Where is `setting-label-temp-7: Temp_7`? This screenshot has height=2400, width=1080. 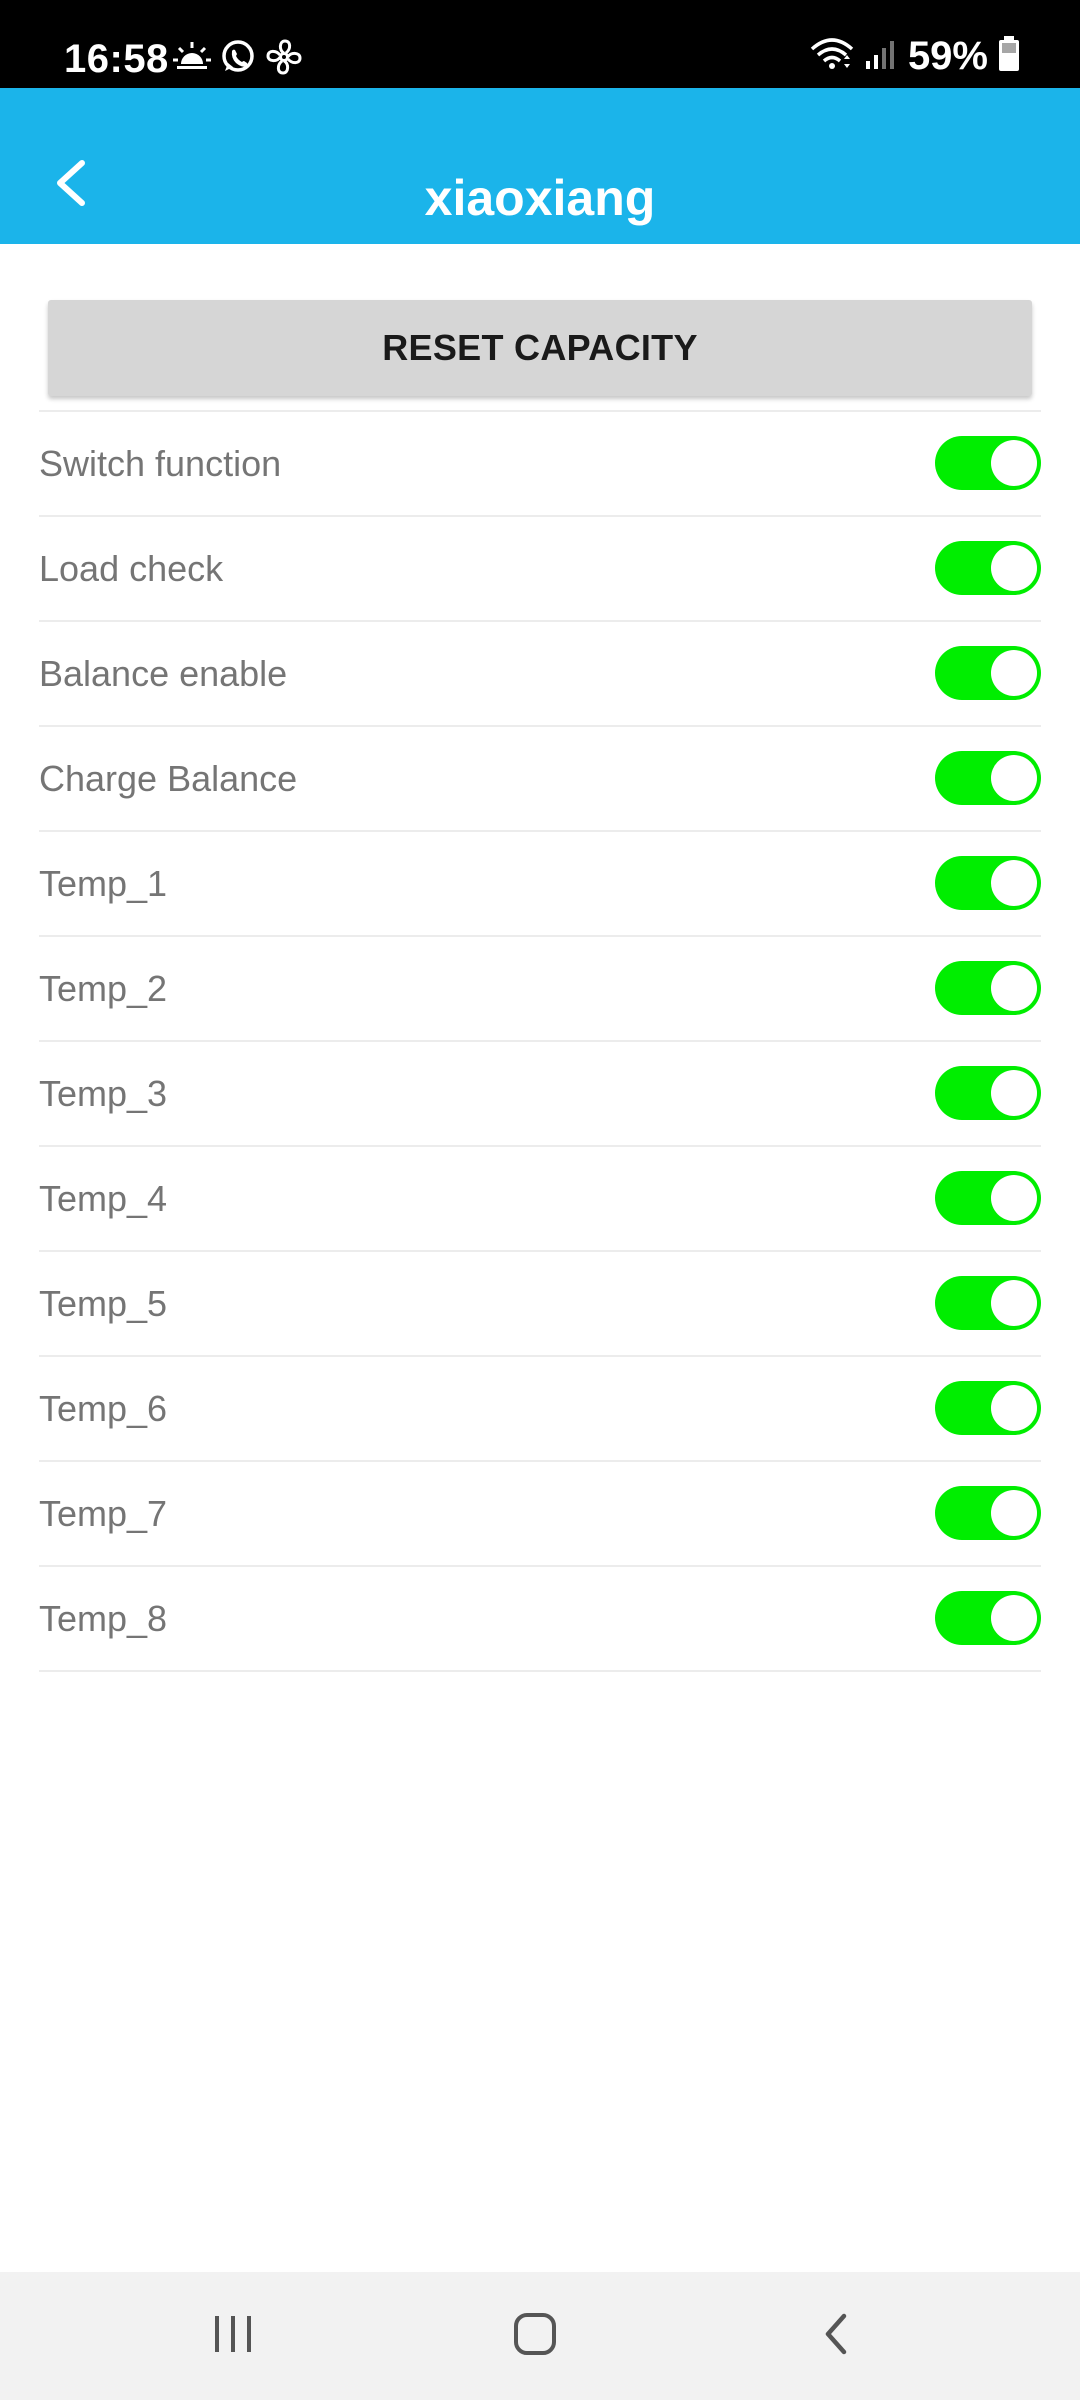 setting-label-temp-7: Temp_7 is located at coordinates (103, 1513).